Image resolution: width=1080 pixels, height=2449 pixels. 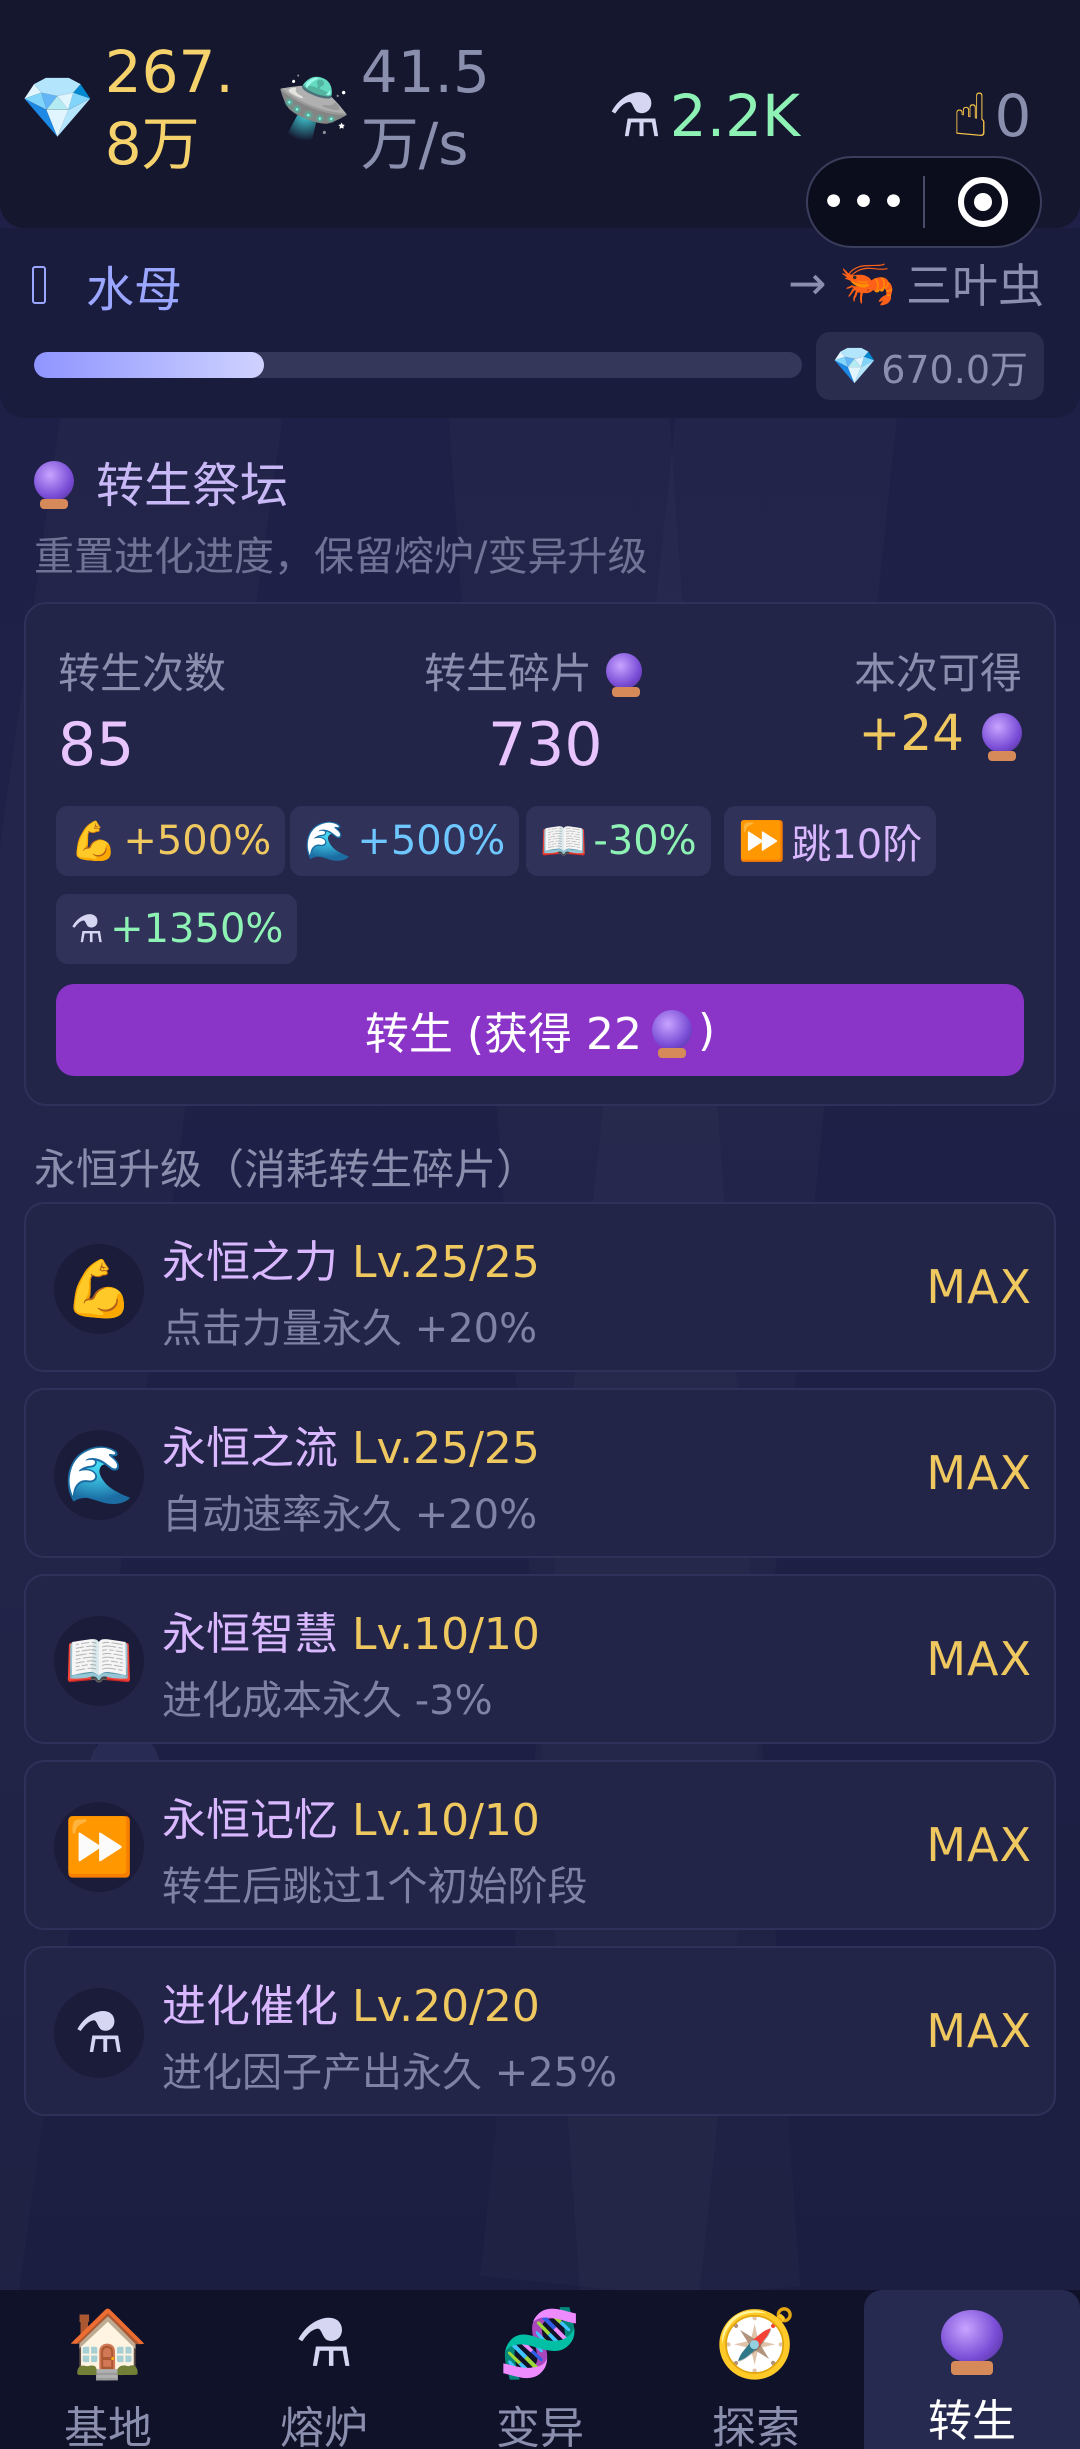 I want to click on tab-label: 探索, so click(x=756, y=2426).